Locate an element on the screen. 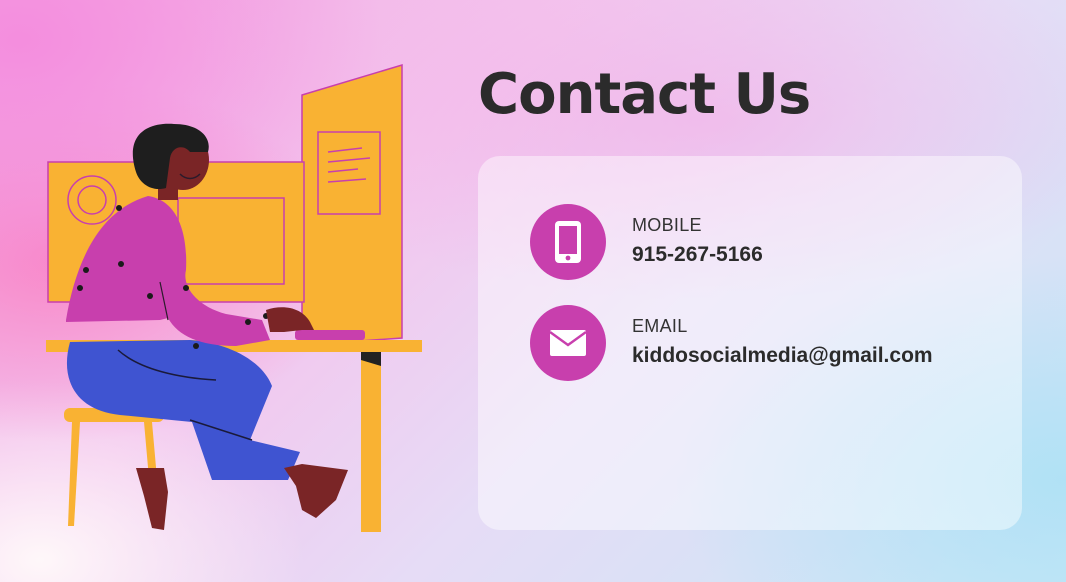  contact-email-row: EMAIL kiddosocialmedia@gmail.com is located at coordinates (765, 344).